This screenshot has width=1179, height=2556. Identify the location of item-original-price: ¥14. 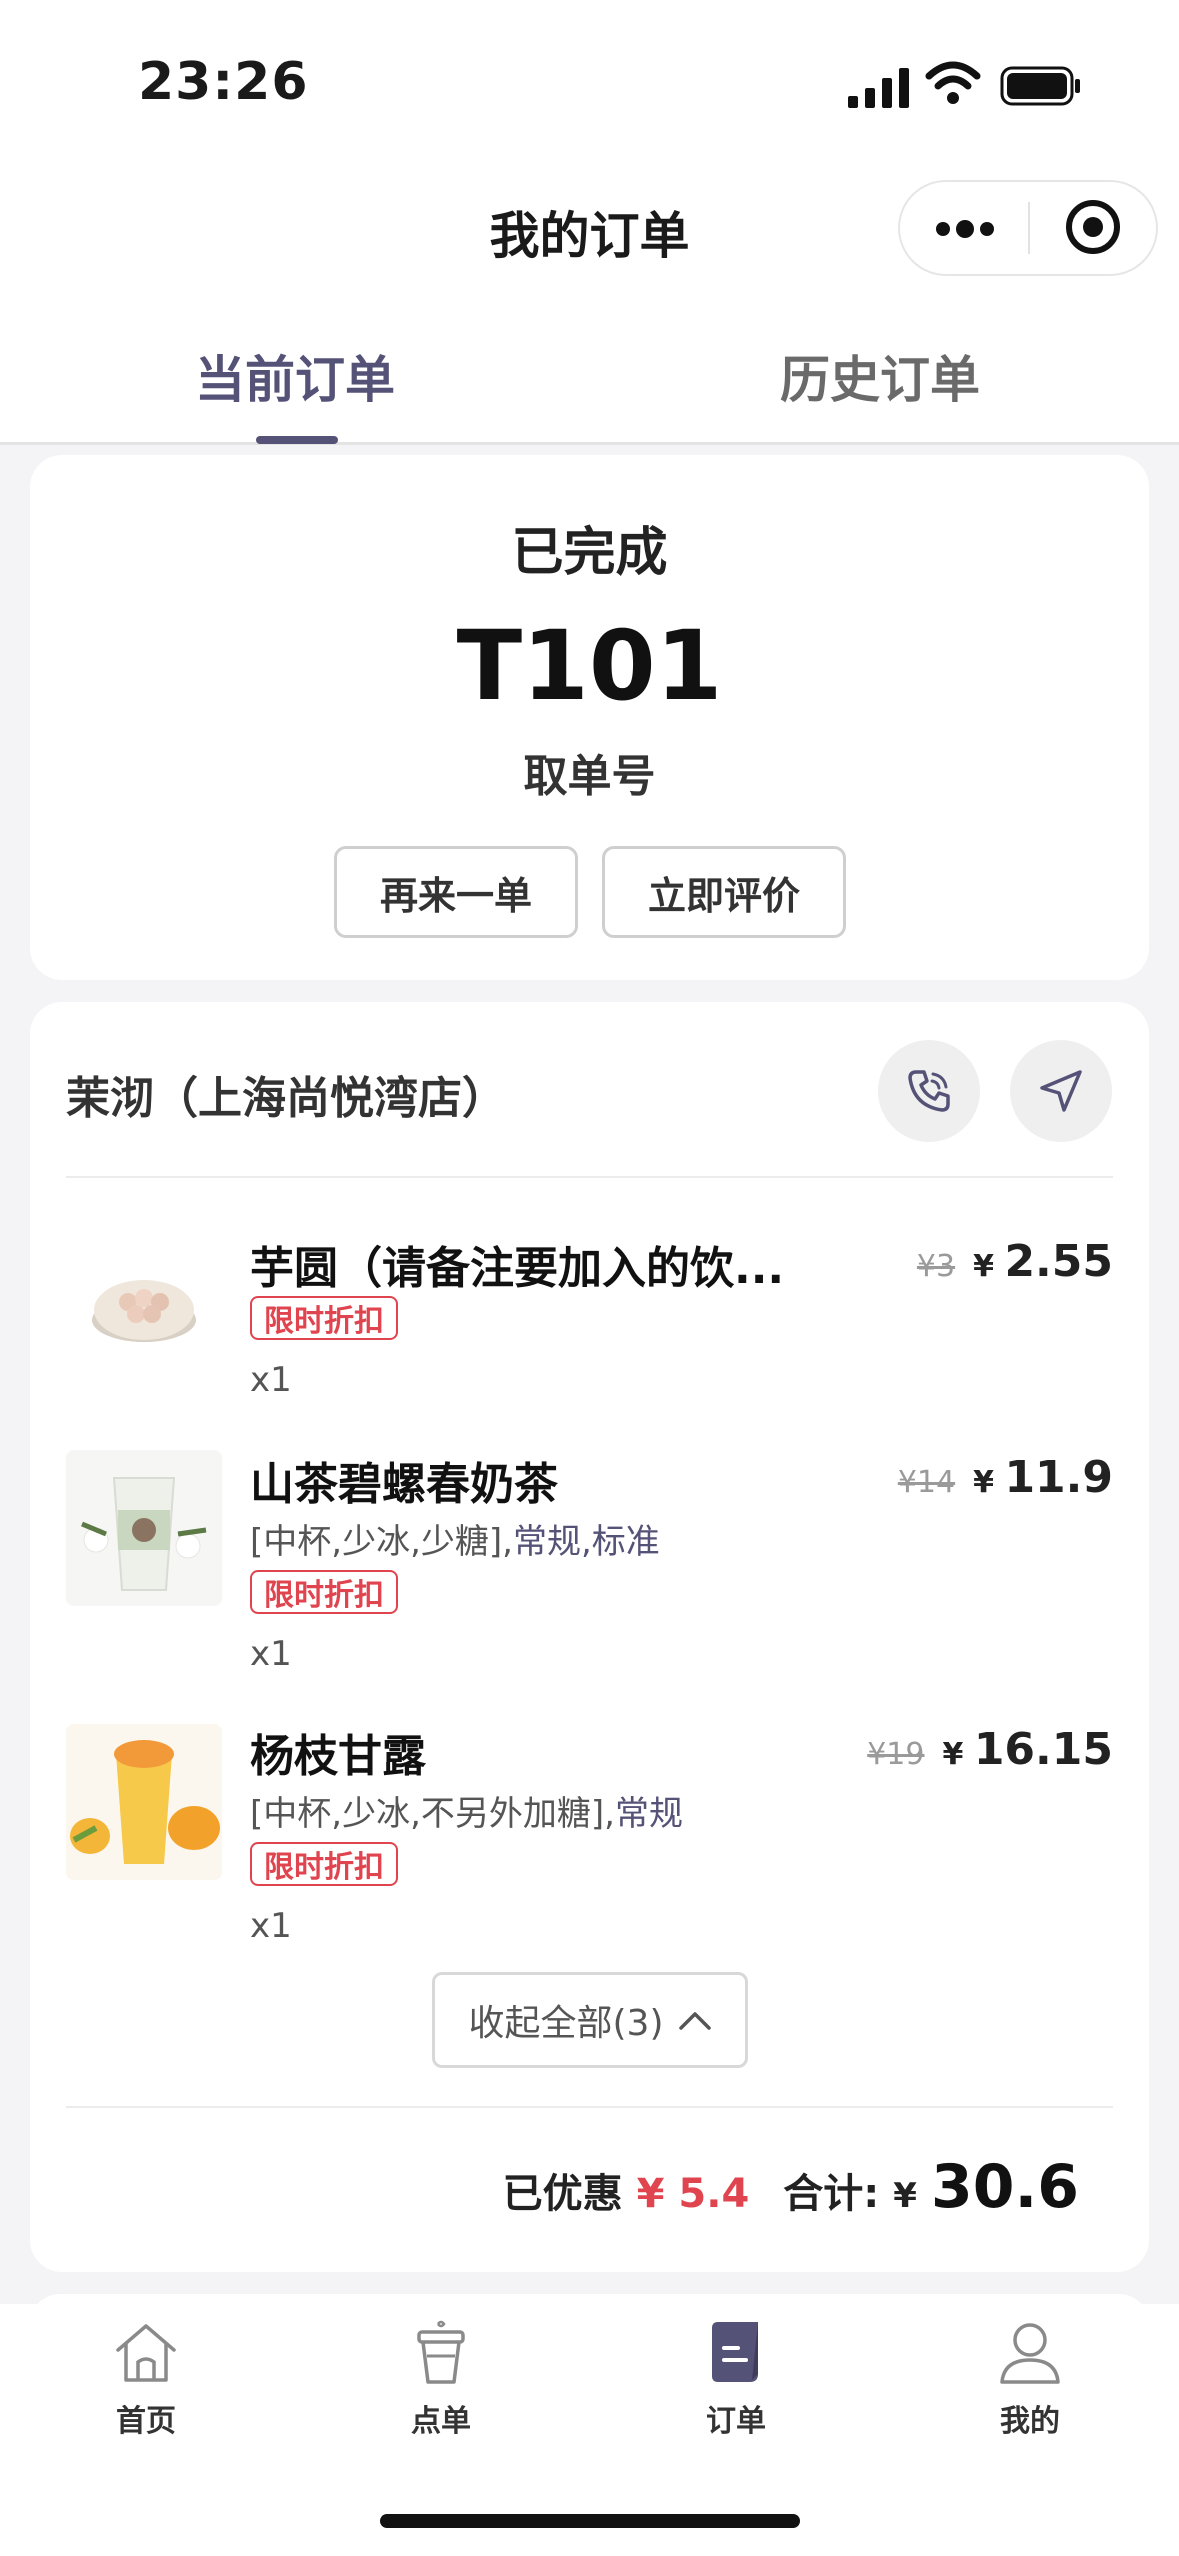
(926, 1482).